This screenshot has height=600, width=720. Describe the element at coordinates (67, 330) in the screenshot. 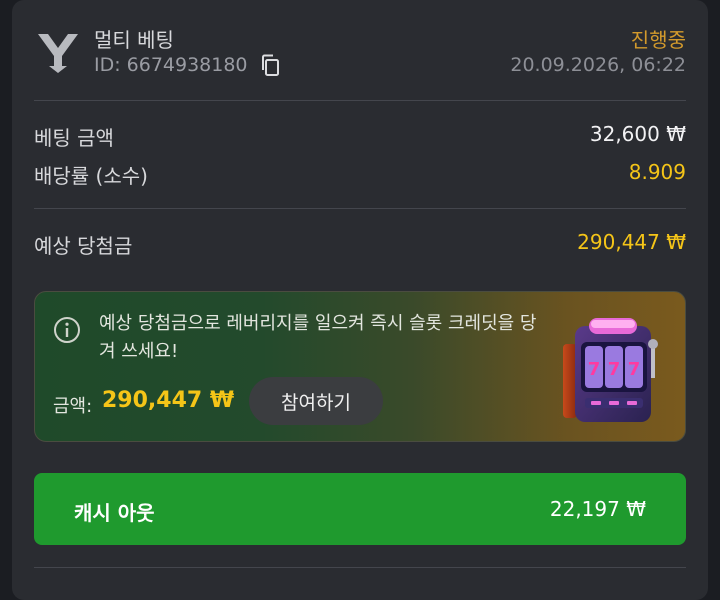

I see `info-icon` at that location.